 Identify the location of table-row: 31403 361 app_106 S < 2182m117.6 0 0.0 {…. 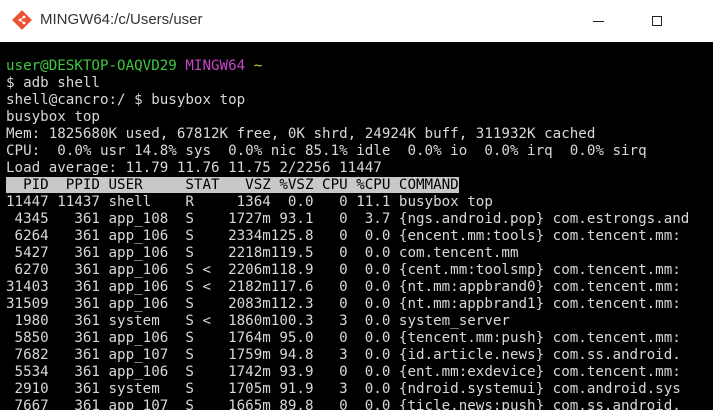
(343, 287).